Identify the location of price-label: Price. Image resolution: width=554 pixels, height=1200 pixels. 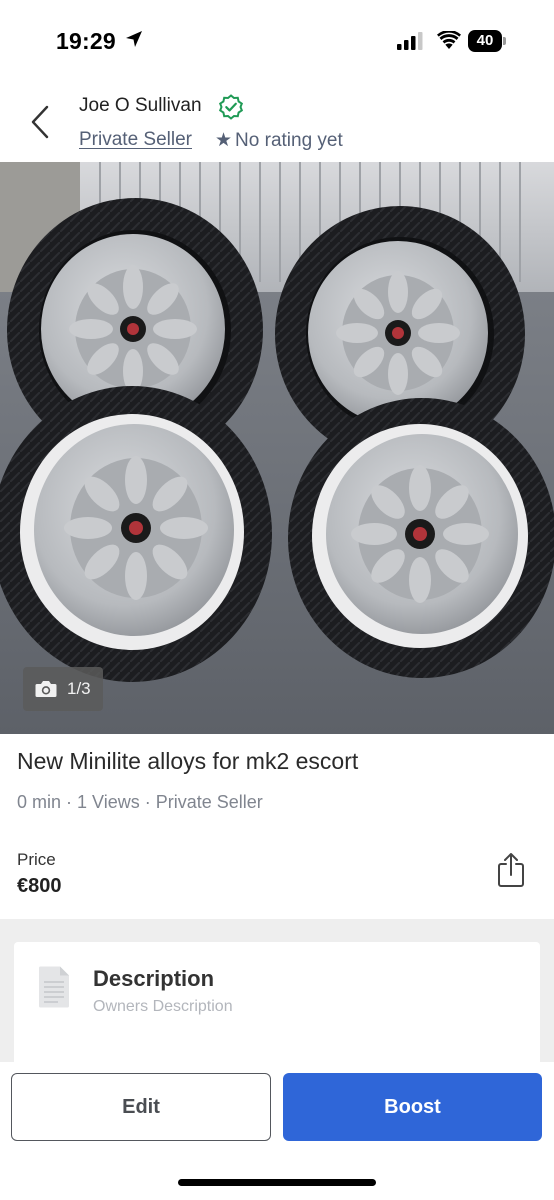
(36, 859).